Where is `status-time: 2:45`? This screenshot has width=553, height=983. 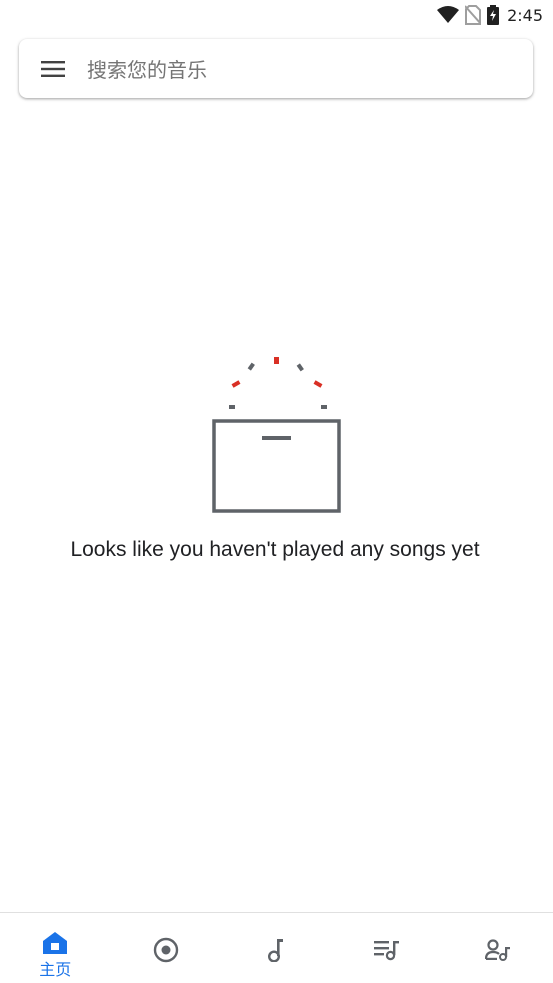 status-time: 2:45 is located at coordinates (525, 15).